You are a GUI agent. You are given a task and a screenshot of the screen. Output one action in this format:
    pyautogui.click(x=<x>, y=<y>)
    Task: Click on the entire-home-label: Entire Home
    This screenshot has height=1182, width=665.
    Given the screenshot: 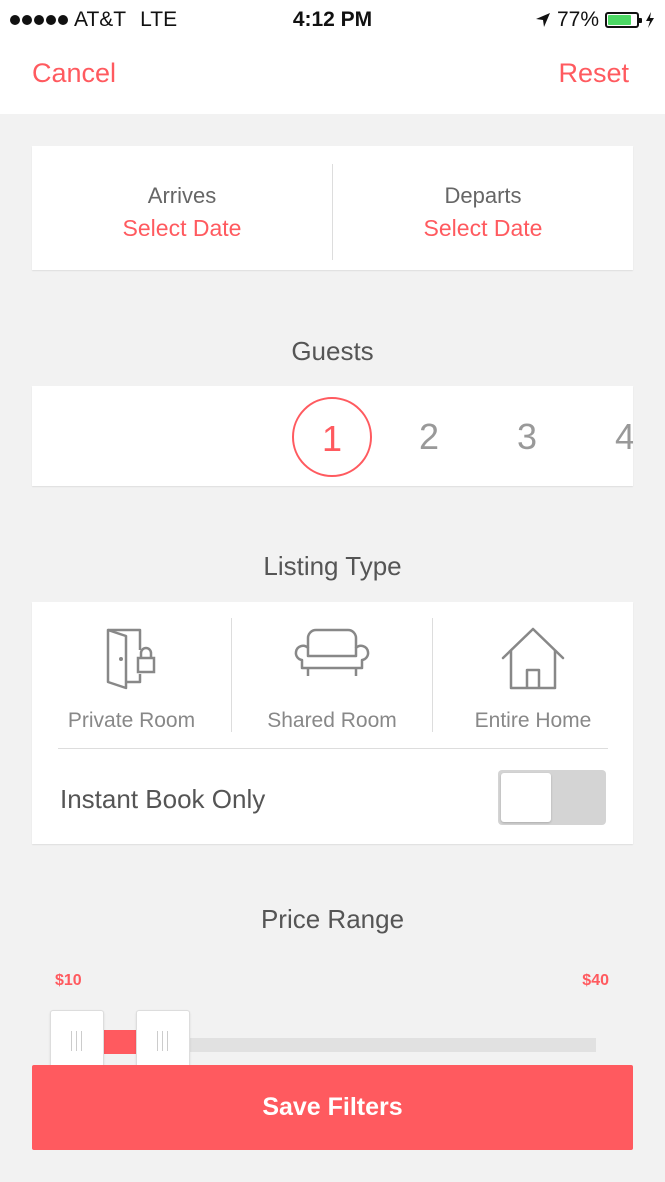 What is the action you would take?
    pyautogui.click(x=533, y=720)
    